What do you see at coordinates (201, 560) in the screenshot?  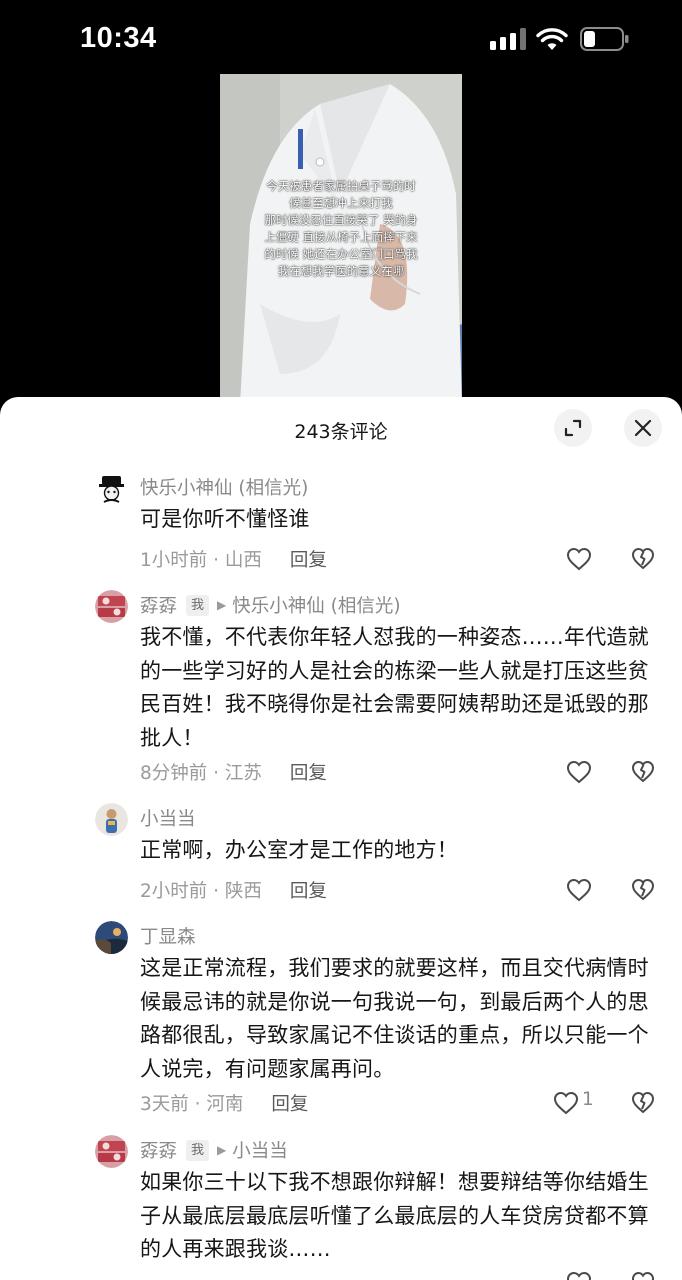 I see `comment-time-location: 1小时前 · 山西` at bounding box center [201, 560].